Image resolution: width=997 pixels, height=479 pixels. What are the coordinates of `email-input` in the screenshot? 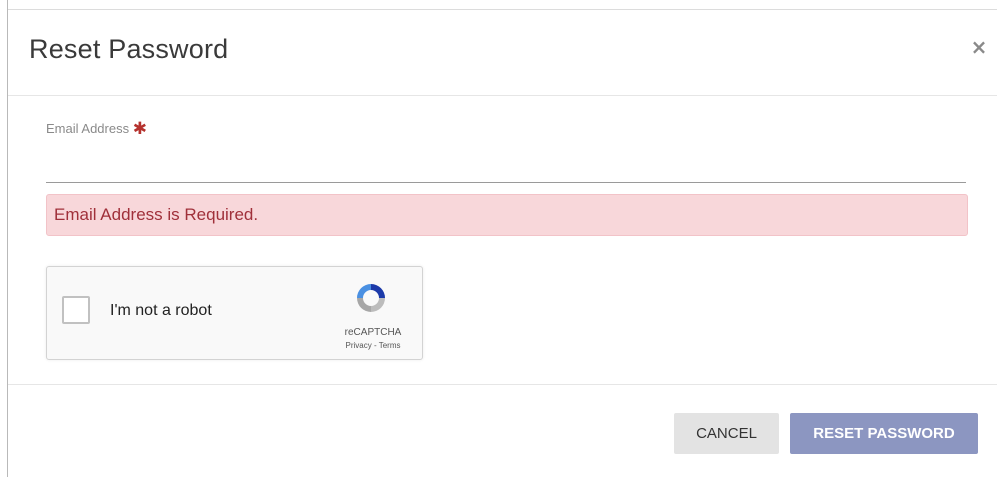 It's located at (506, 167).